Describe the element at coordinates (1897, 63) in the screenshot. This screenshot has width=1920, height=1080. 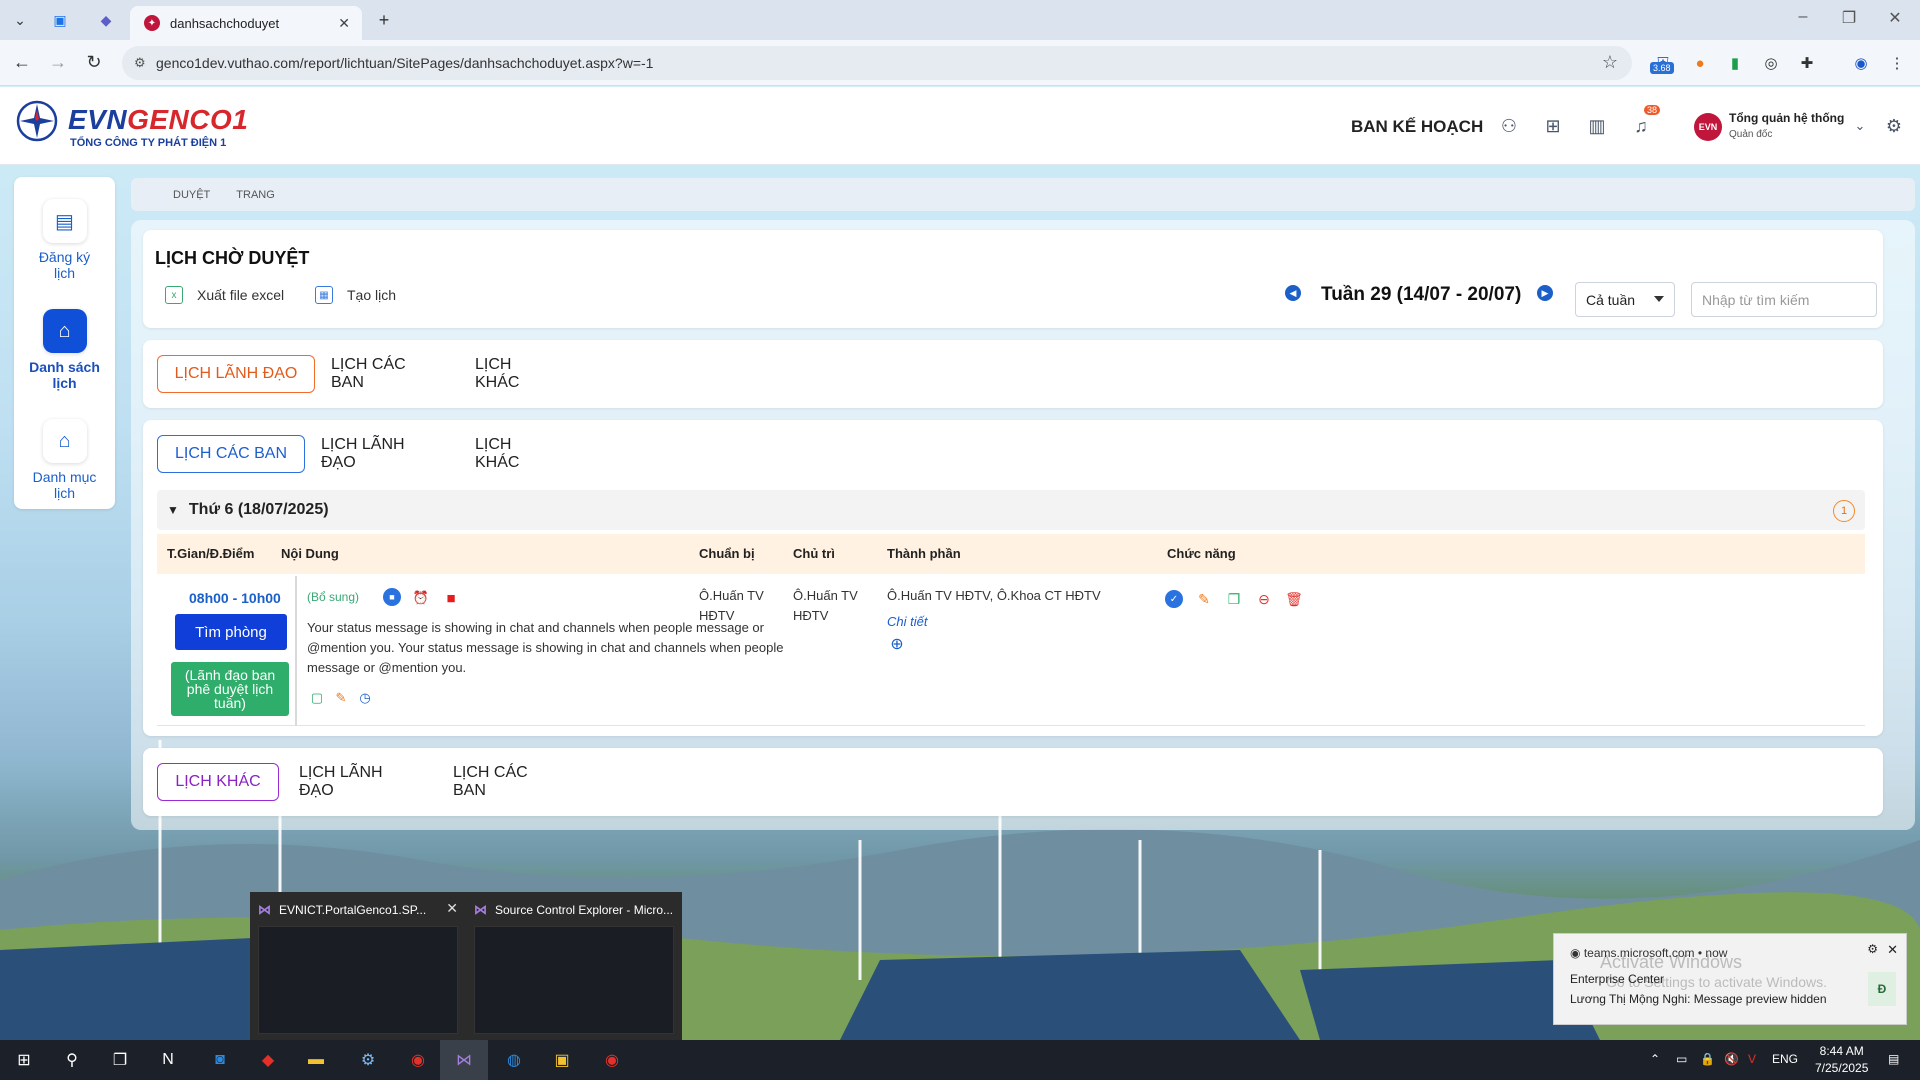
I see `browser-menu-icon: ⋮` at that location.